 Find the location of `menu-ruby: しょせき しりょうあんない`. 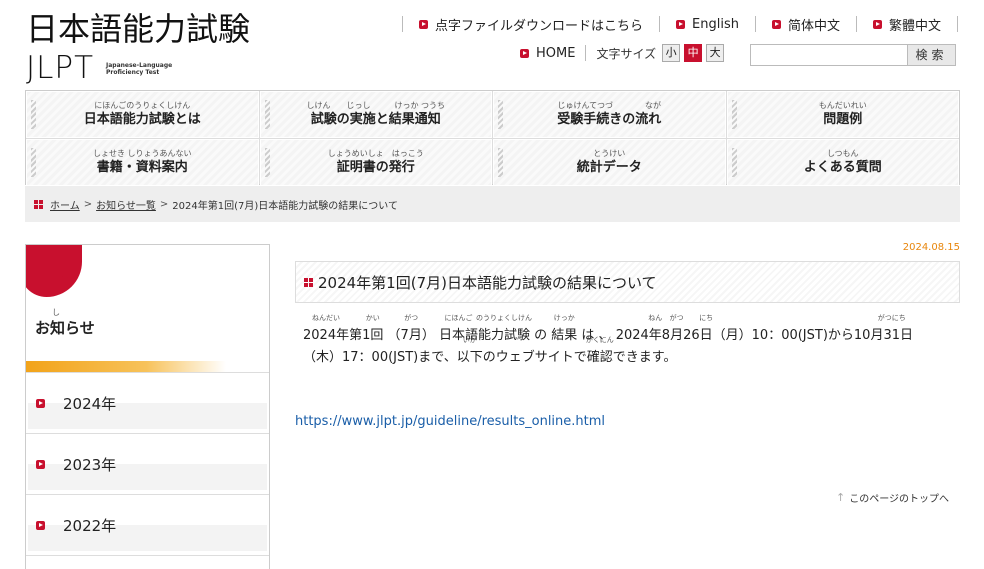

menu-ruby: しょせき しりょうあんない is located at coordinates (142, 153).